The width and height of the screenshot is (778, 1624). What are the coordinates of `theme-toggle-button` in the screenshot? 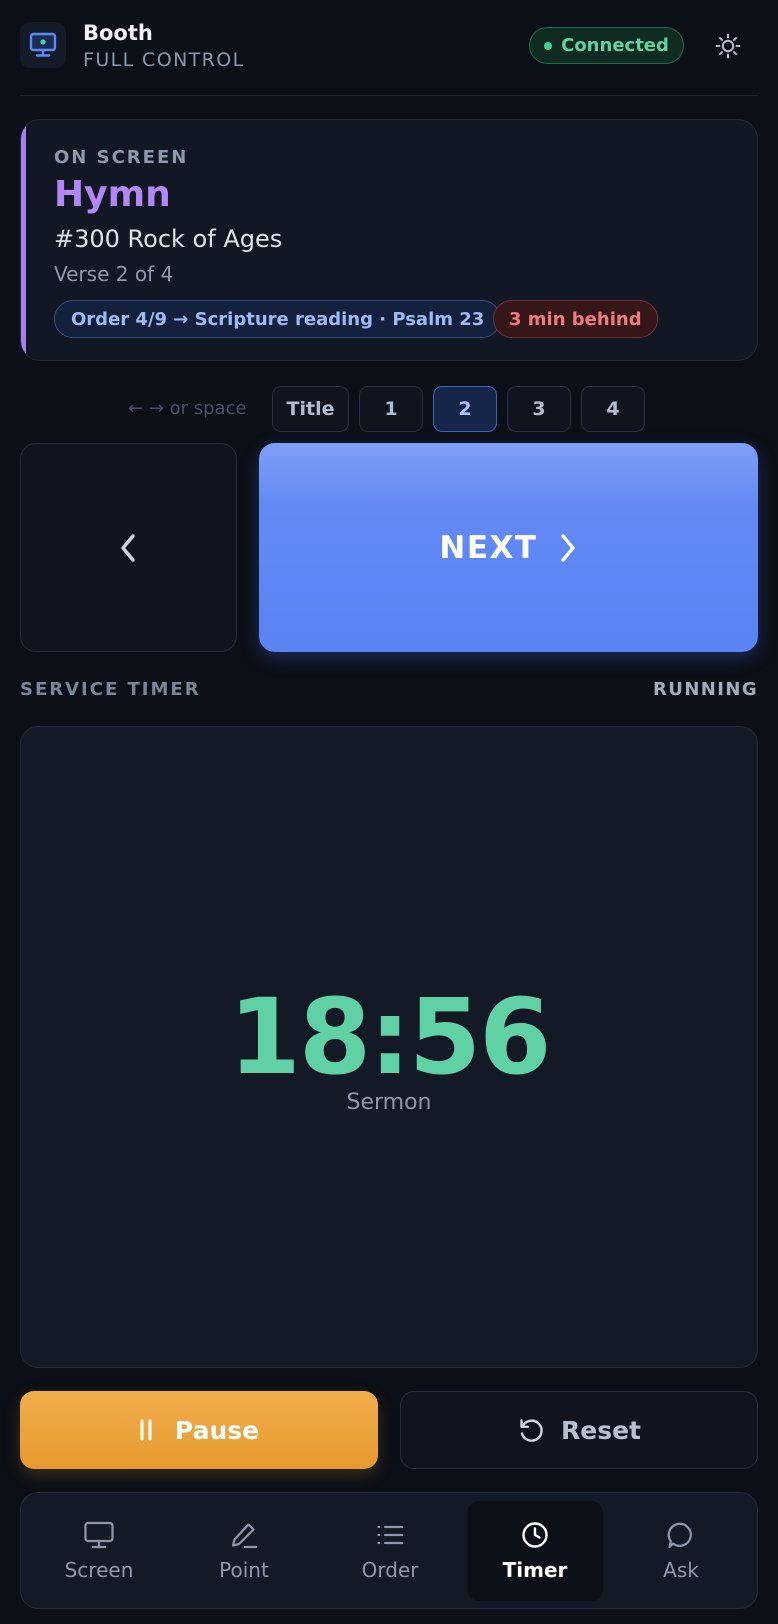 It's located at (728, 46).